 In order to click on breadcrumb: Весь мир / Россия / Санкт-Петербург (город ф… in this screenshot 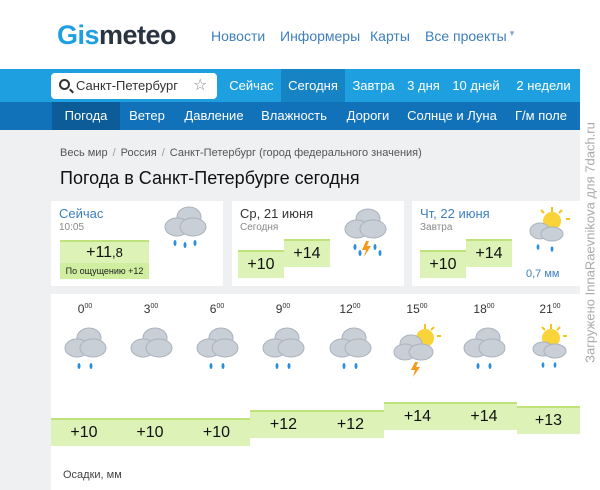, I will do `click(241, 153)`.